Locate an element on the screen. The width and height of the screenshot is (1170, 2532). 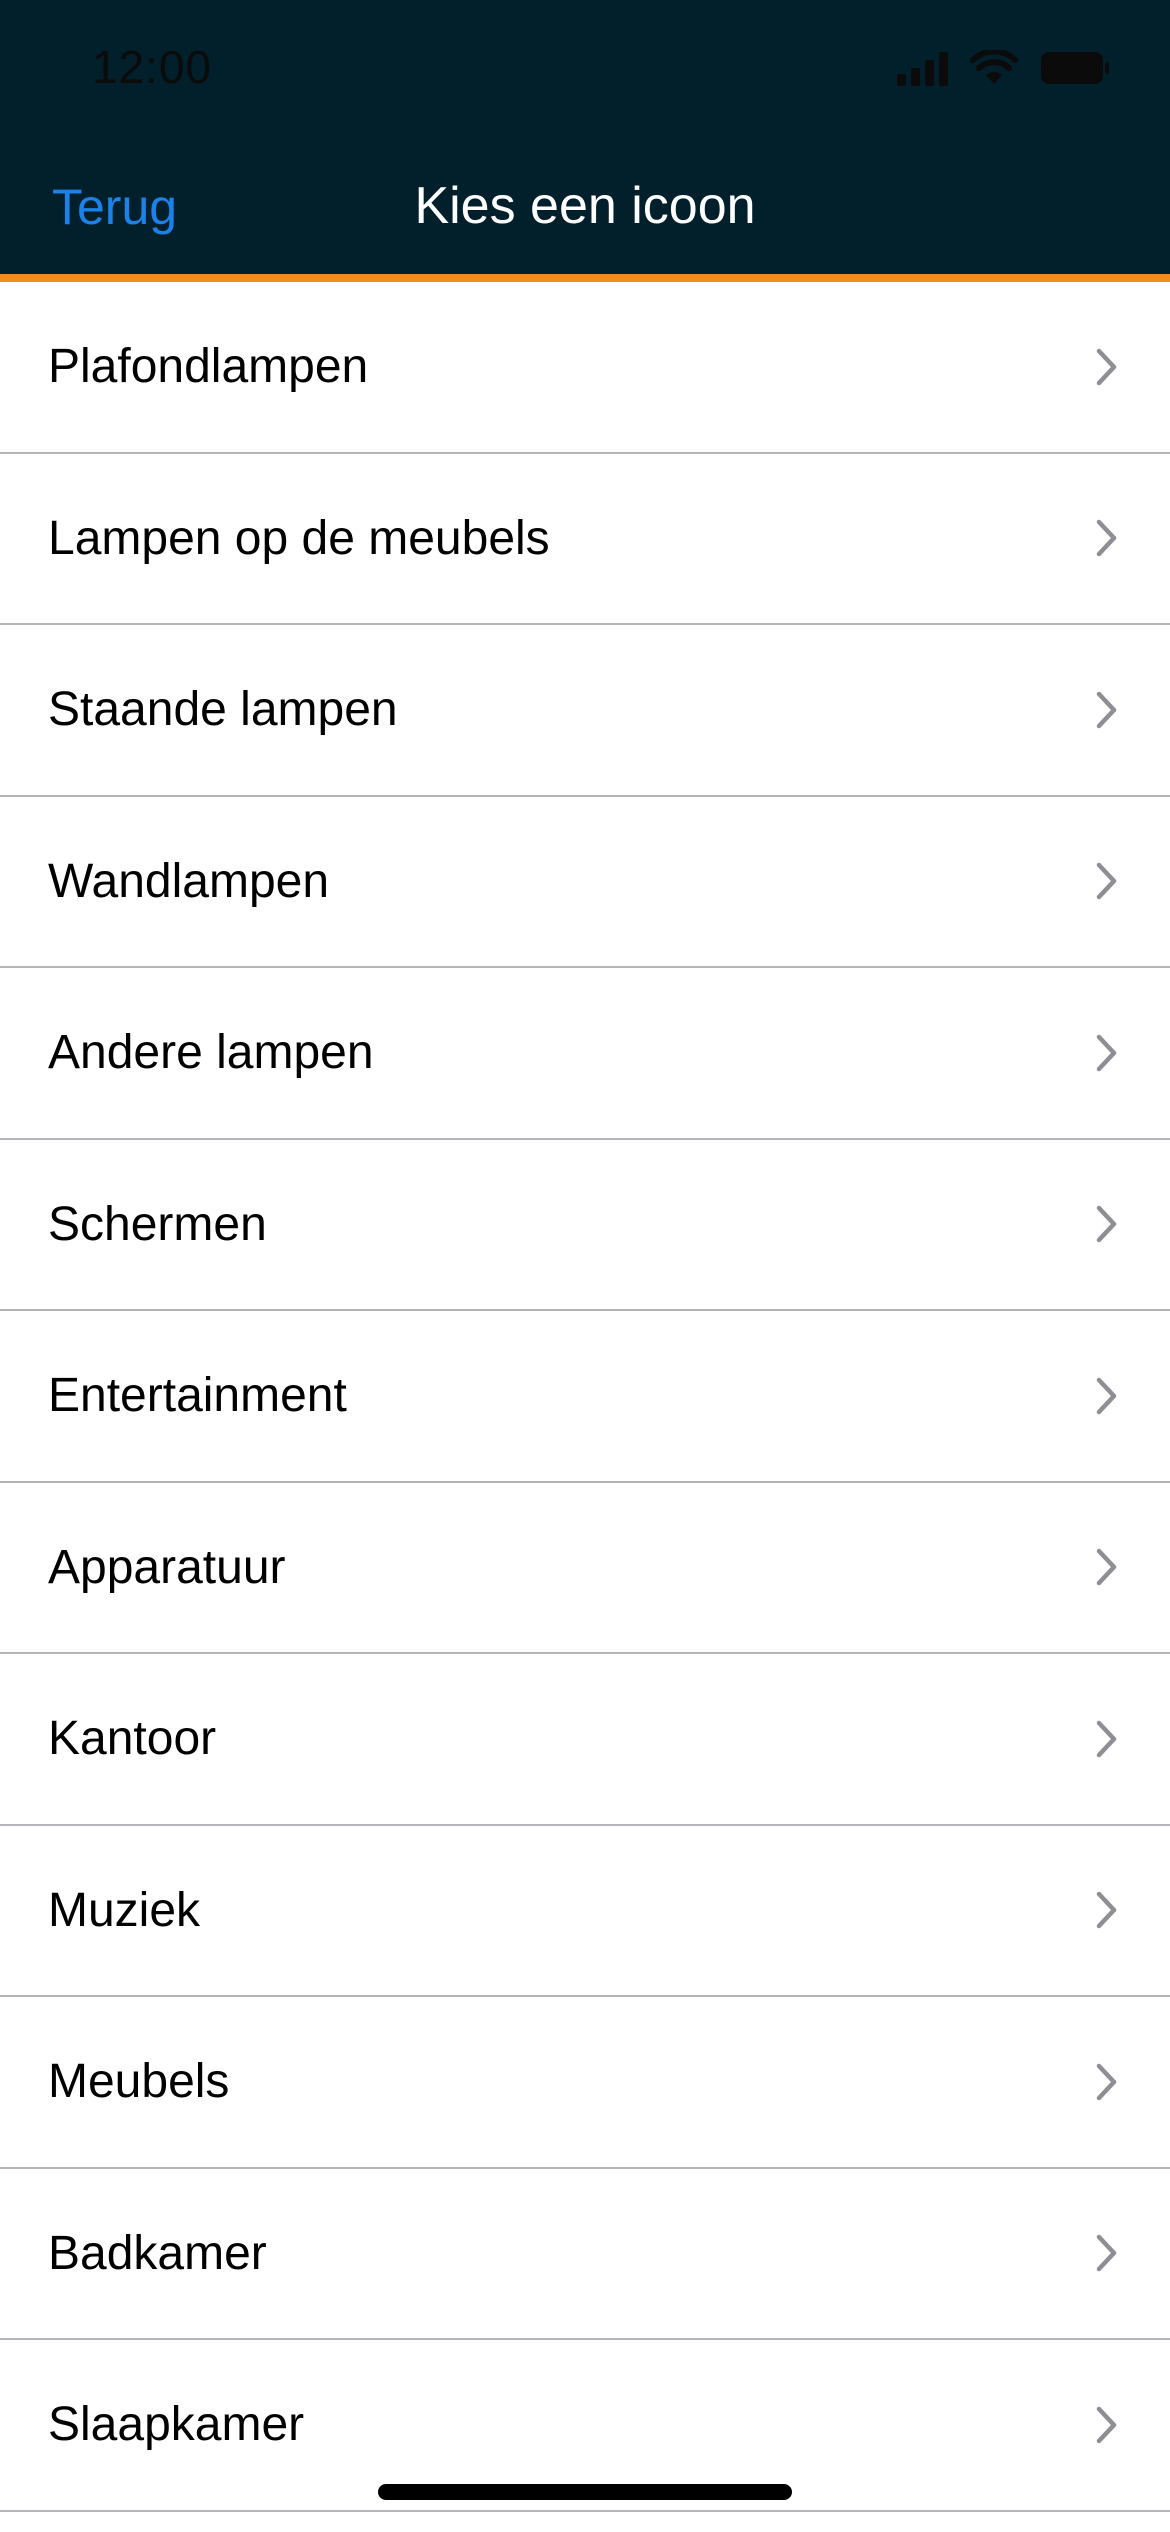
list-item-meubels: Meubels is located at coordinates (585, 2083).